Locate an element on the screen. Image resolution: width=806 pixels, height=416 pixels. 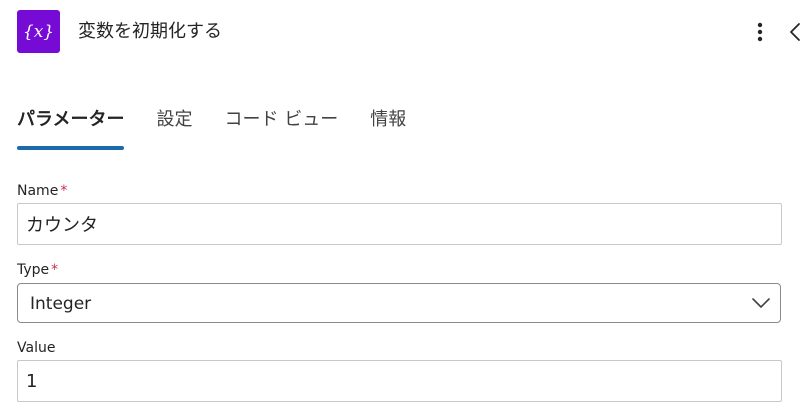
variable-icon: {x} is located at coordinates (38, 31).